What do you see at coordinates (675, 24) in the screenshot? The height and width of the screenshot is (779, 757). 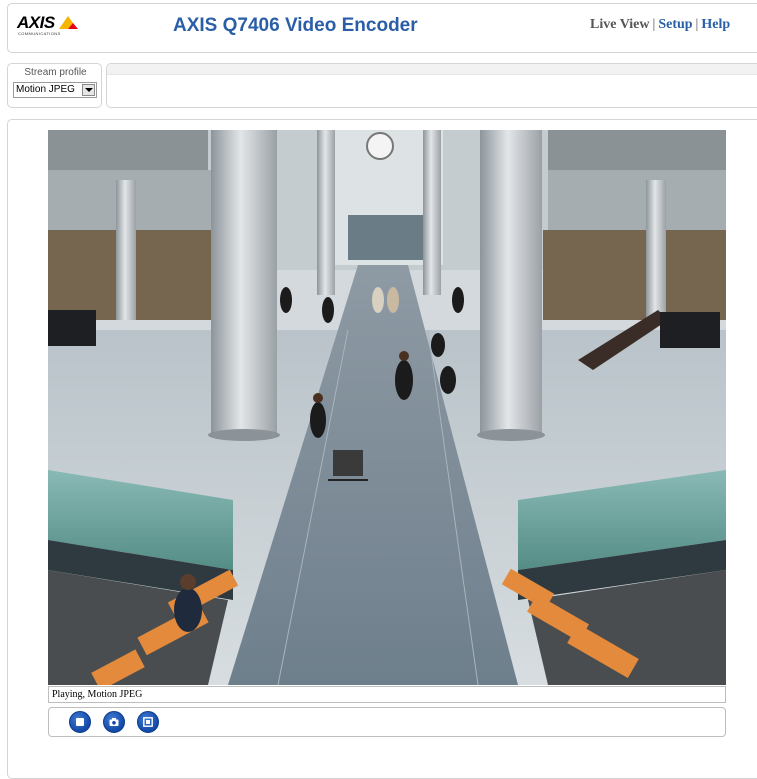 I see `nav-setup: Setup` at bounding box center [675, 24].